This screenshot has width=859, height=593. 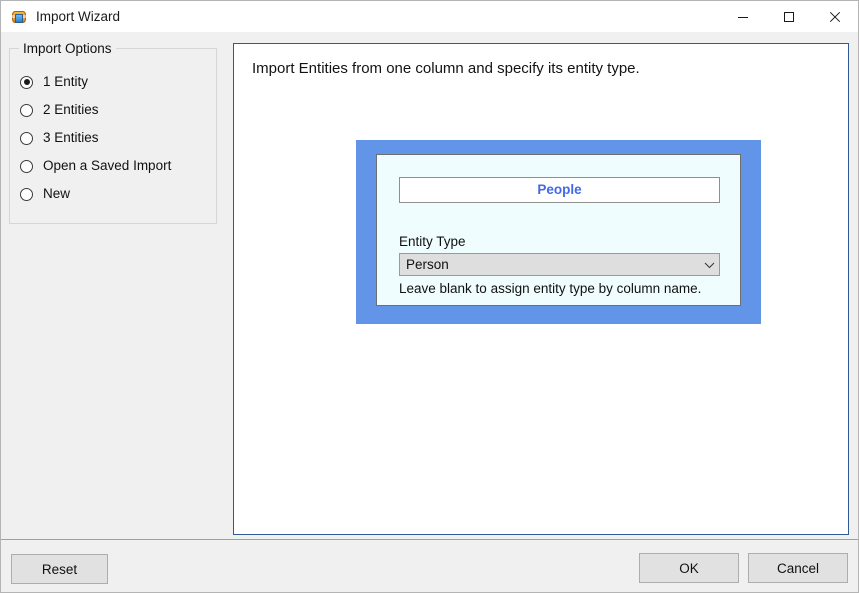 What do you see at coordinates (115, 194) in the screenshot?
I see `radio-option-new: New` at bounding box center [115, 194].